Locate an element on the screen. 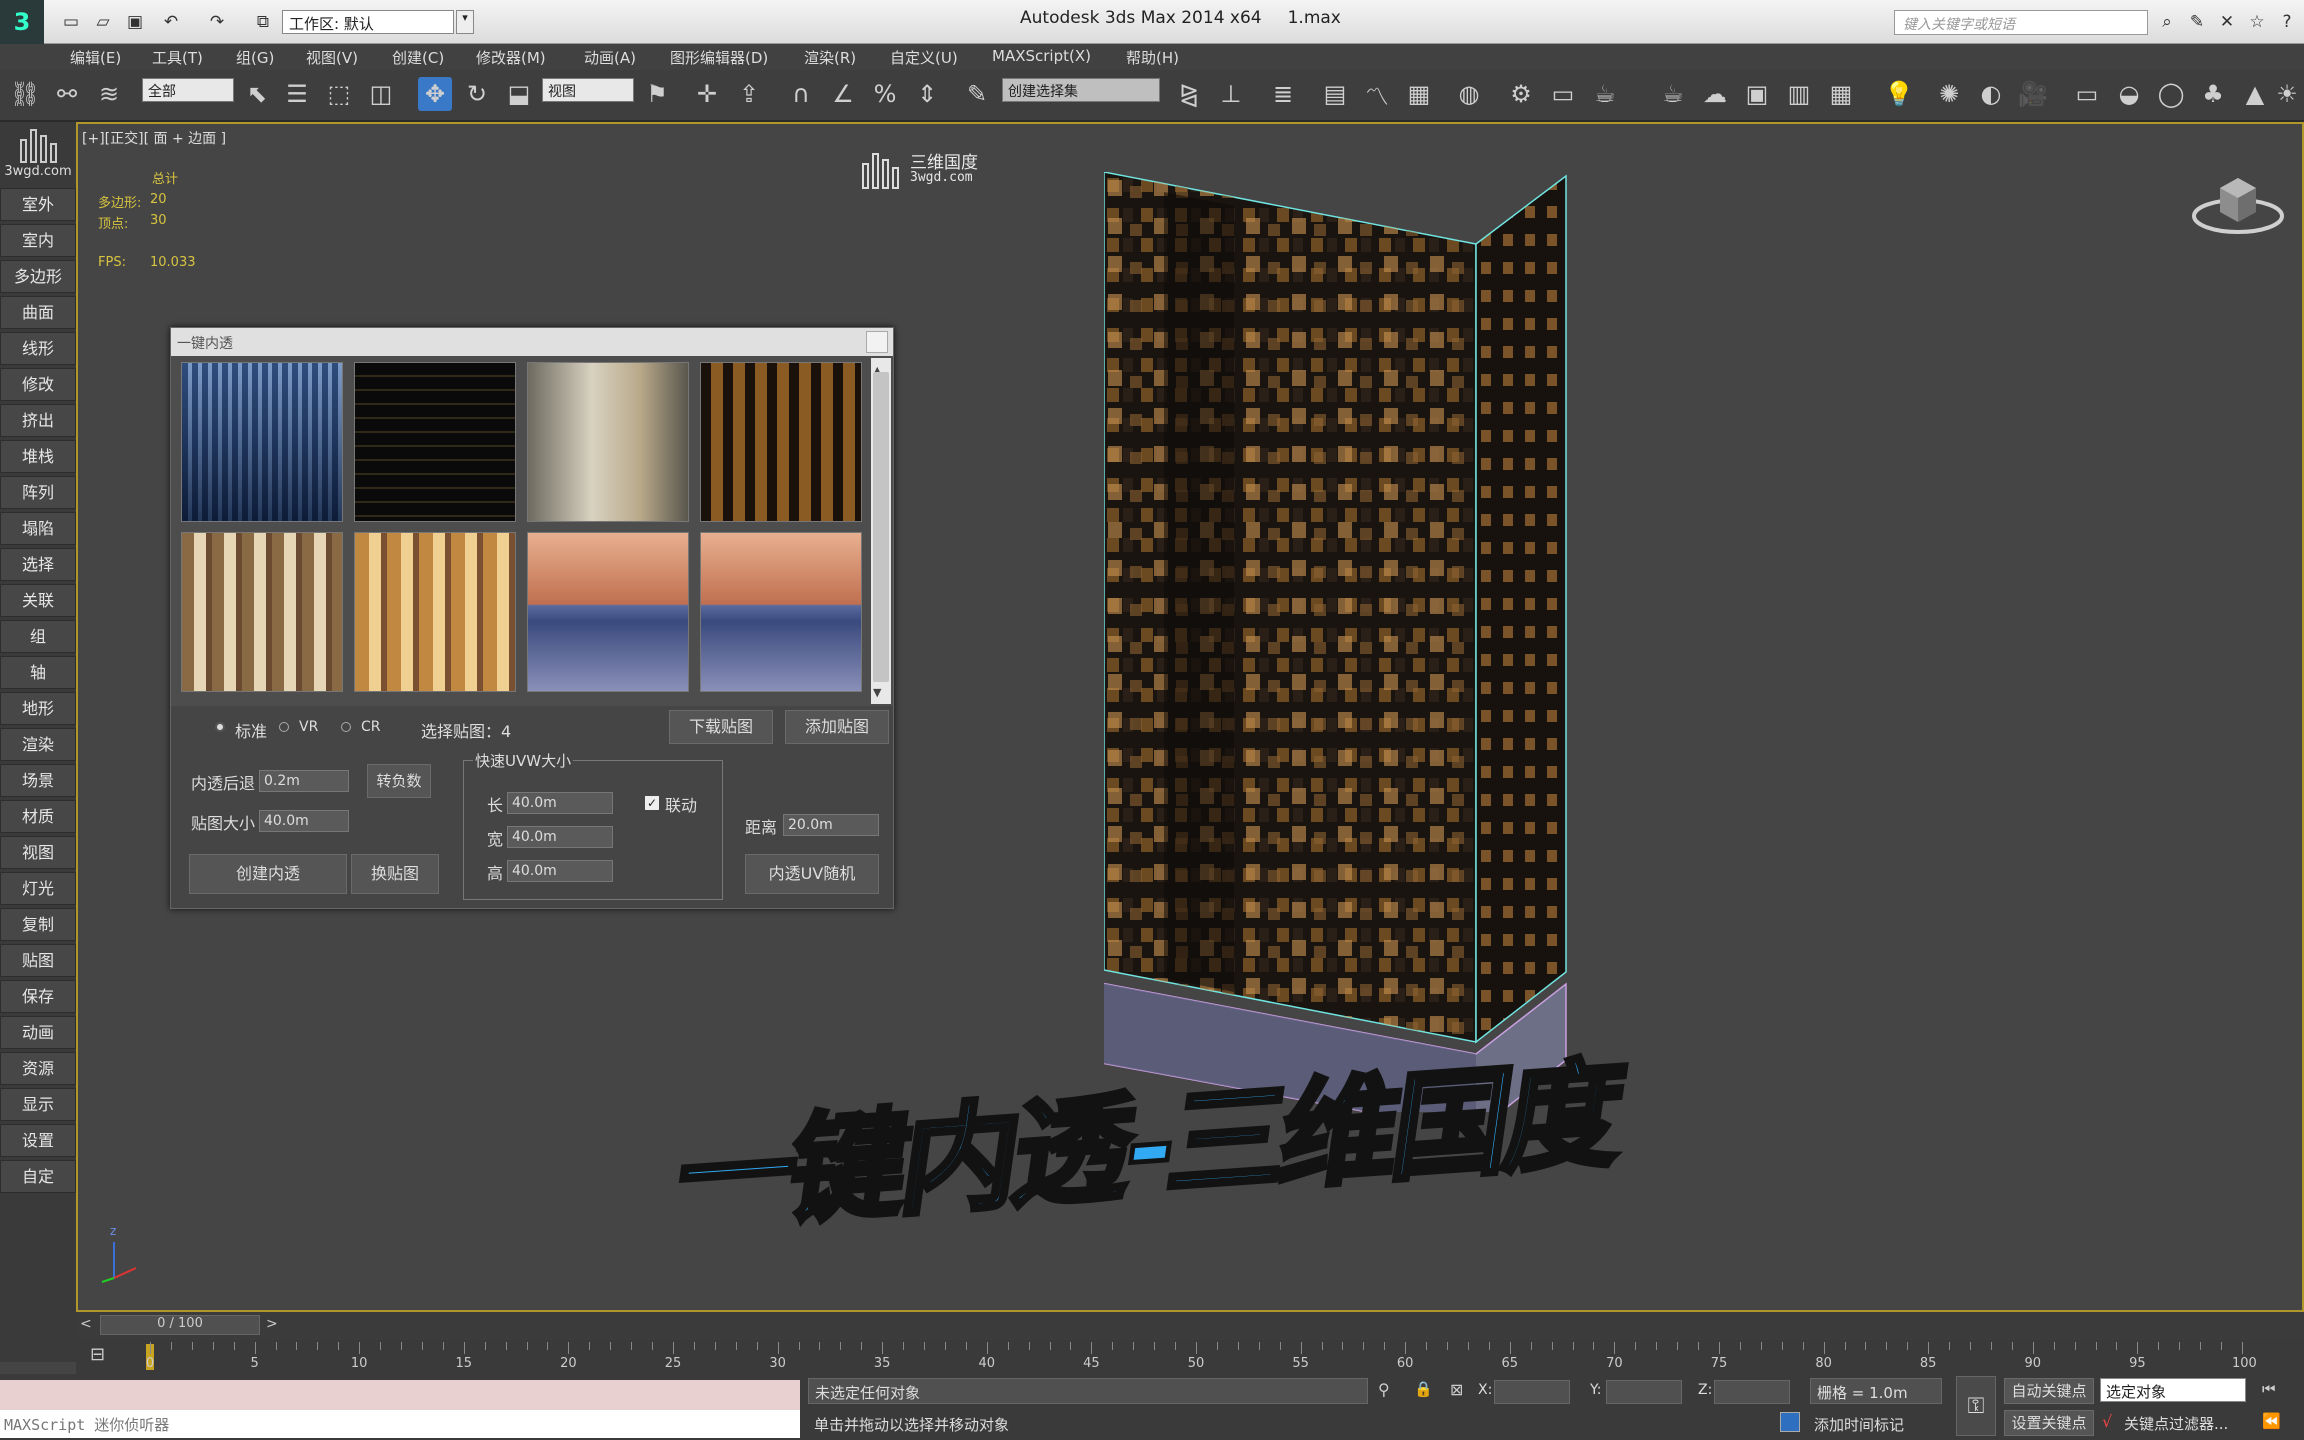 Image resolution: width=2304 pixels, height=1440 pixels. edit-named-sel-icon: ✎ is located at coordinates (977, 94).